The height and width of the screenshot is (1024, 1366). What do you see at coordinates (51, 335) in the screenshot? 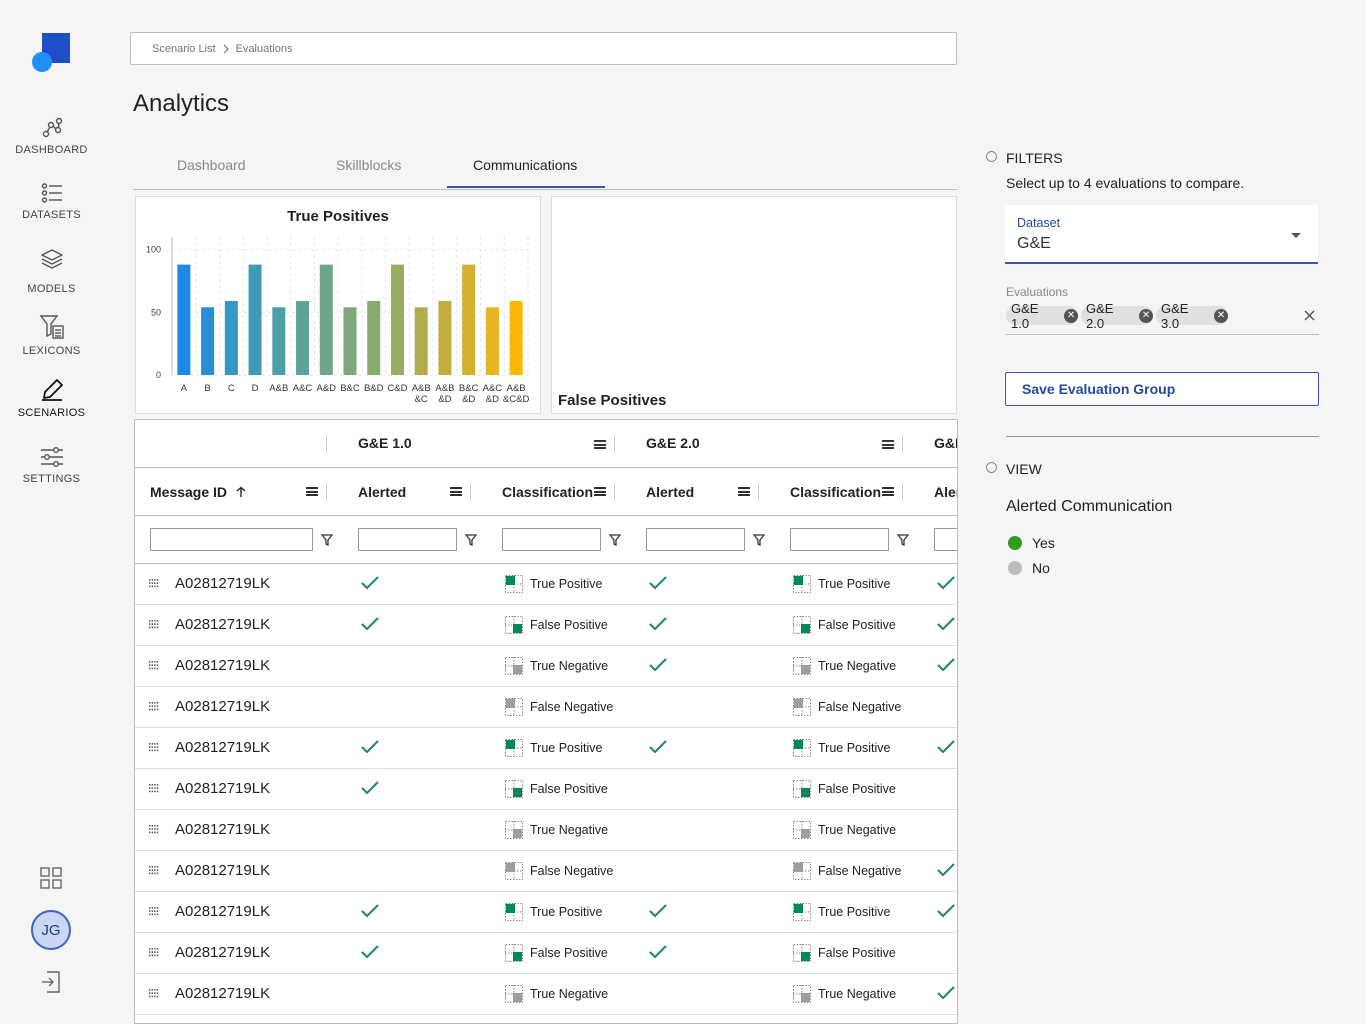
I see `sidebar-item-lexicons: LEXICONS` at bounding box center [51, 335].